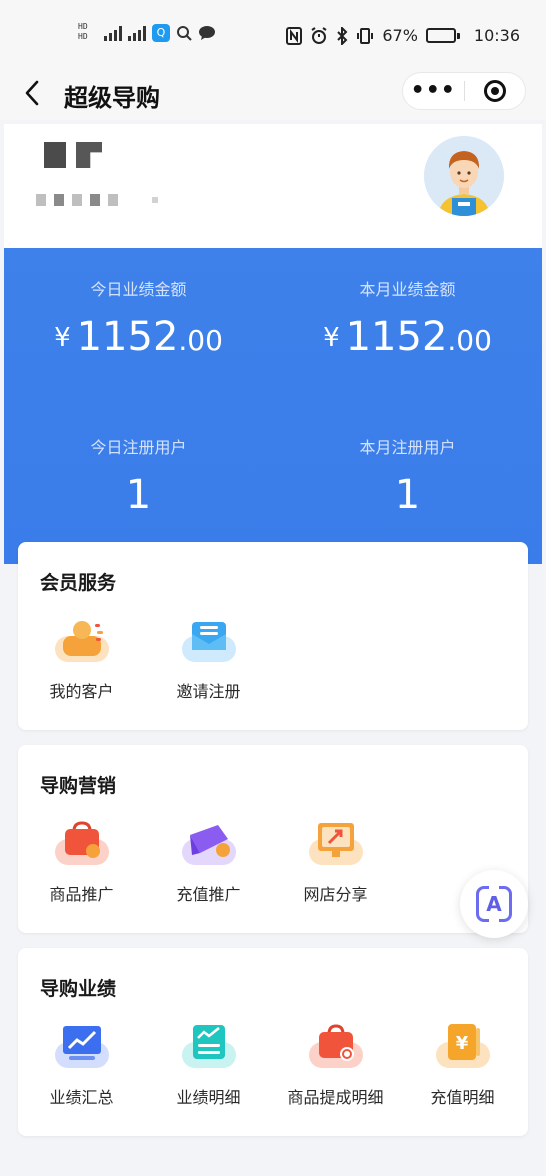 Image resolution: width=546 pixels, height=1176 pixels. Describe the element at coordinates (184, 33) in the screenshot. I see `search-notification-icon` at that location.